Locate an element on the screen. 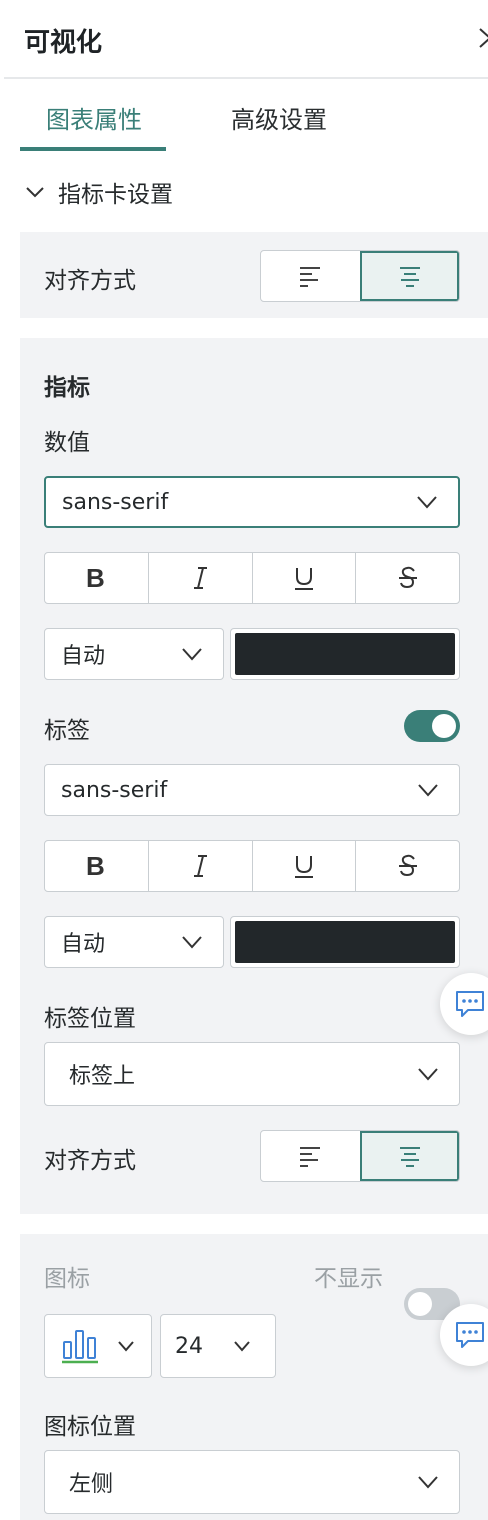  indicator-alignment-toggle is located at coordinates (360, 1156).